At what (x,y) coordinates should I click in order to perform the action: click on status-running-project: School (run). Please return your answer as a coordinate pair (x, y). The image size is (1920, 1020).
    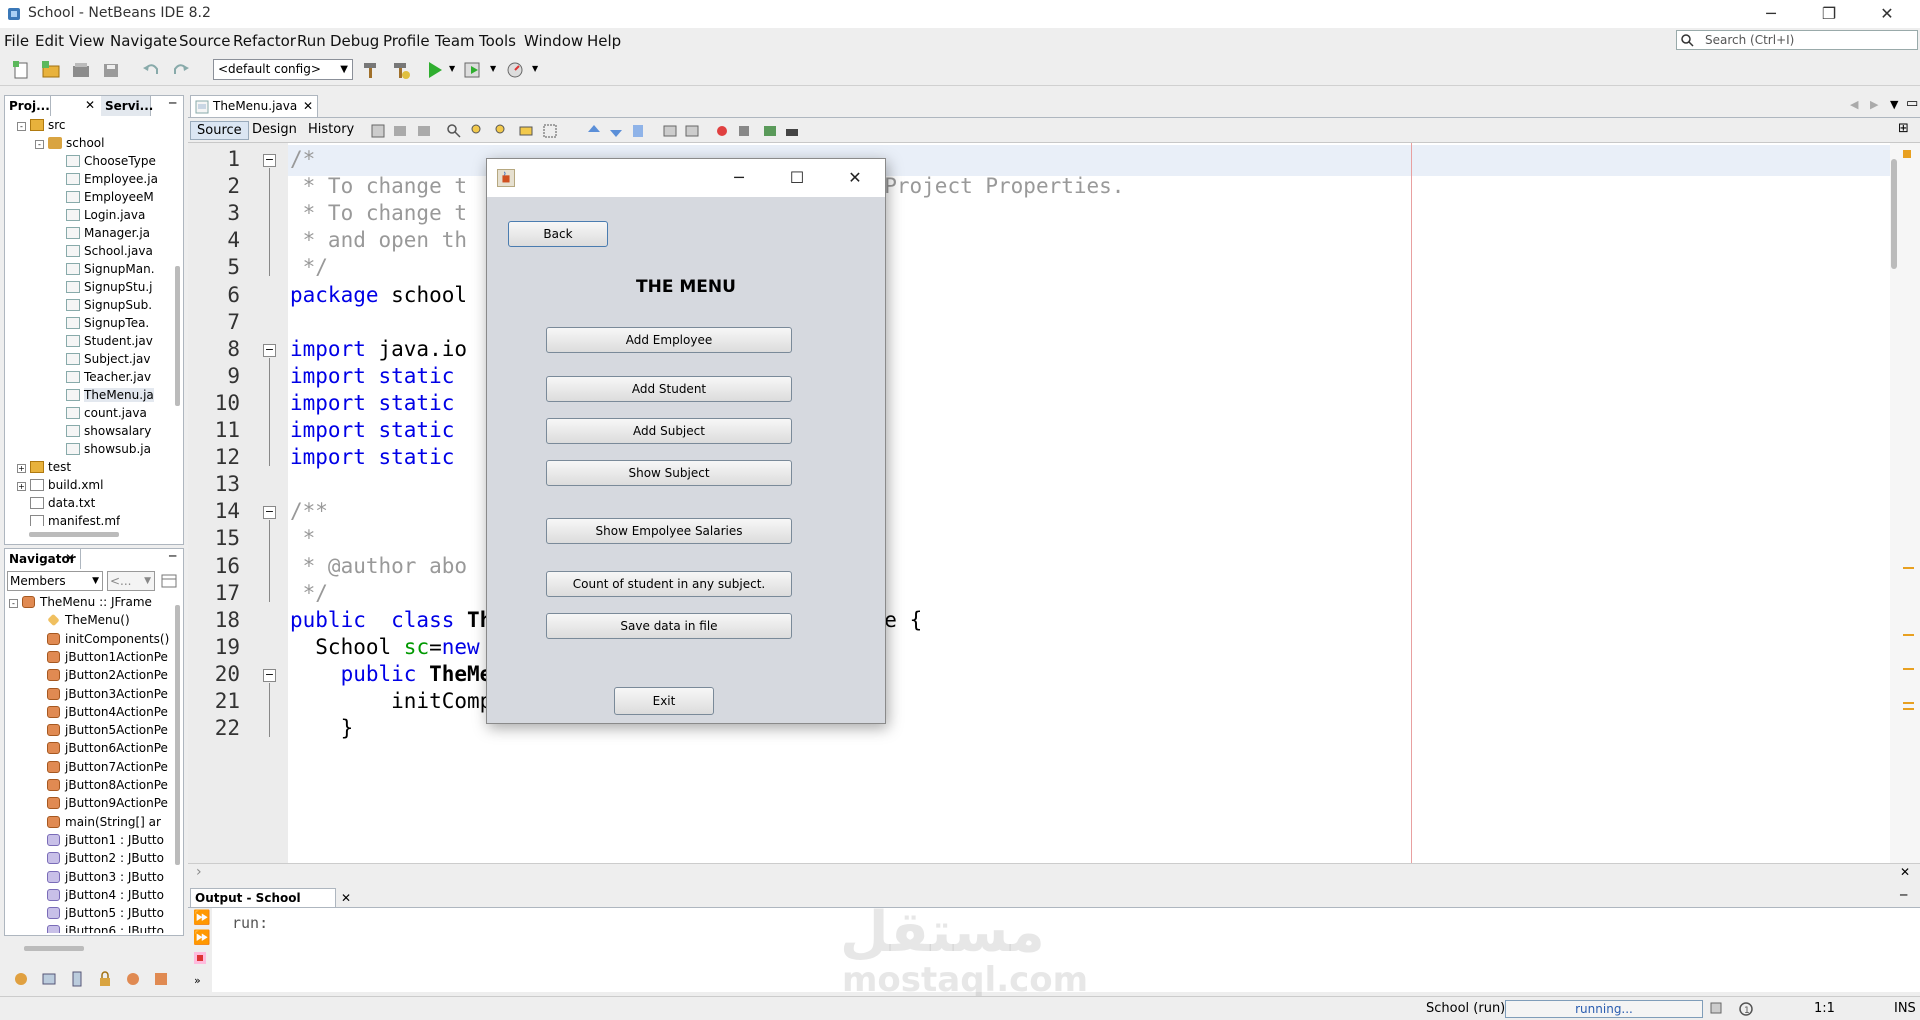
    Looking at the image, I should click on (1465, 1008).